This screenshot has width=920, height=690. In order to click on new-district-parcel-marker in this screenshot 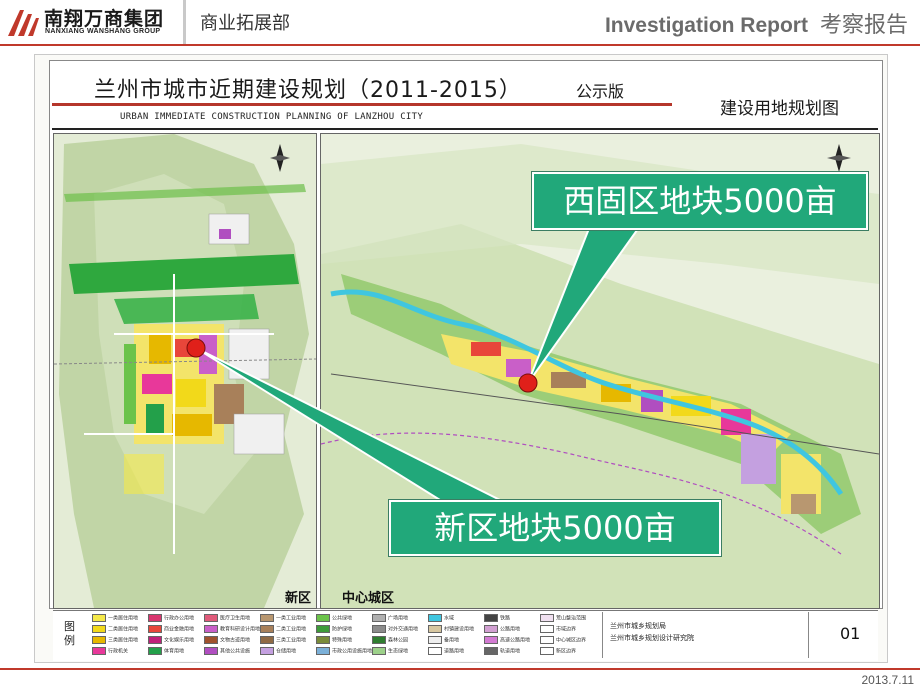, I will do `click(196, 348)`.